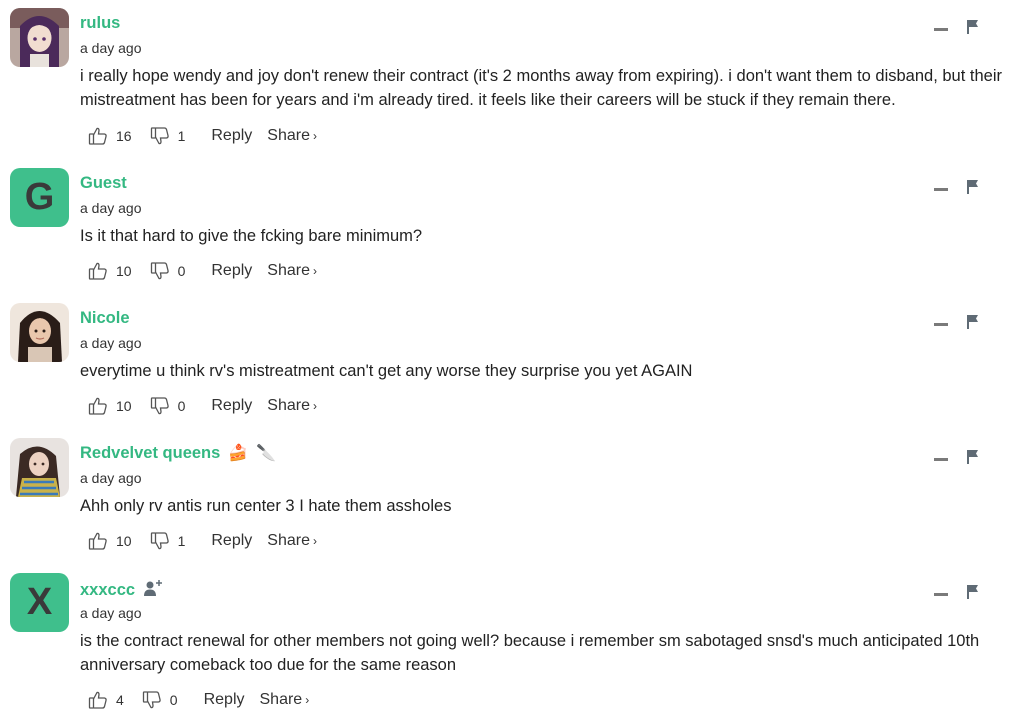 The height and width of the screenshot is (719, 1018). What do you see at coordinates (39, 602) in the screenshot?
I see `avatar: X` at bounding box center [39, 602].